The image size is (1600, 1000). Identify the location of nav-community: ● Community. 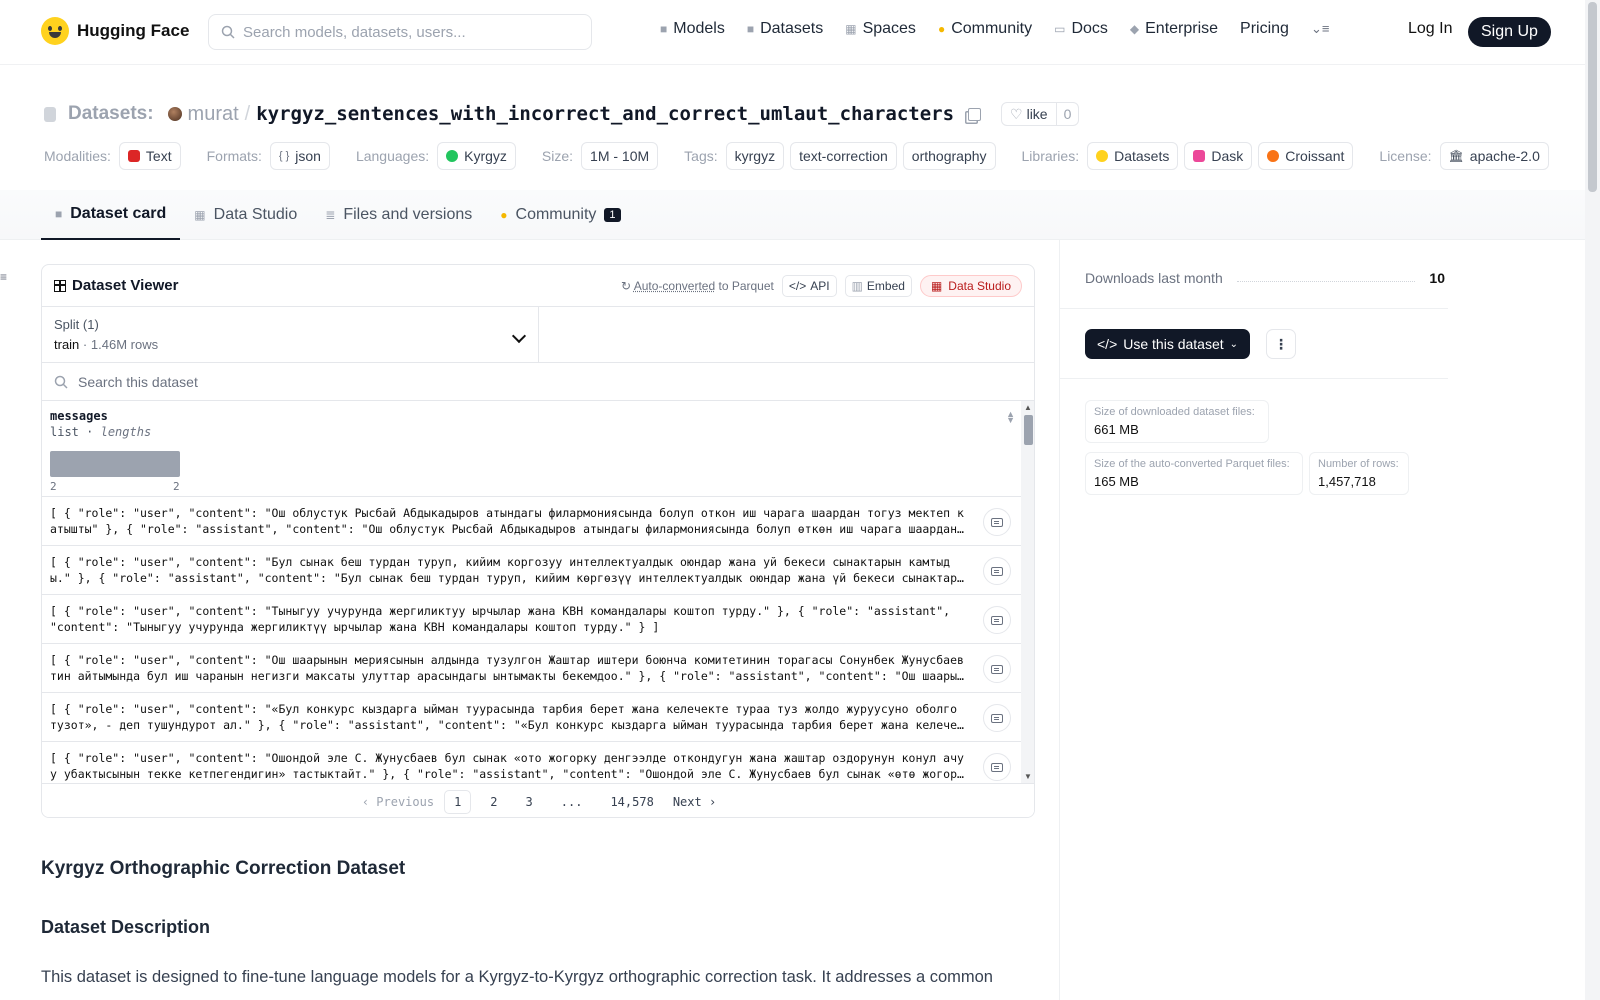
(985, 29).